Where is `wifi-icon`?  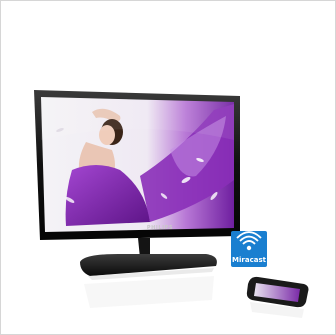 wifi-icon is located at coordinates (249, 248).